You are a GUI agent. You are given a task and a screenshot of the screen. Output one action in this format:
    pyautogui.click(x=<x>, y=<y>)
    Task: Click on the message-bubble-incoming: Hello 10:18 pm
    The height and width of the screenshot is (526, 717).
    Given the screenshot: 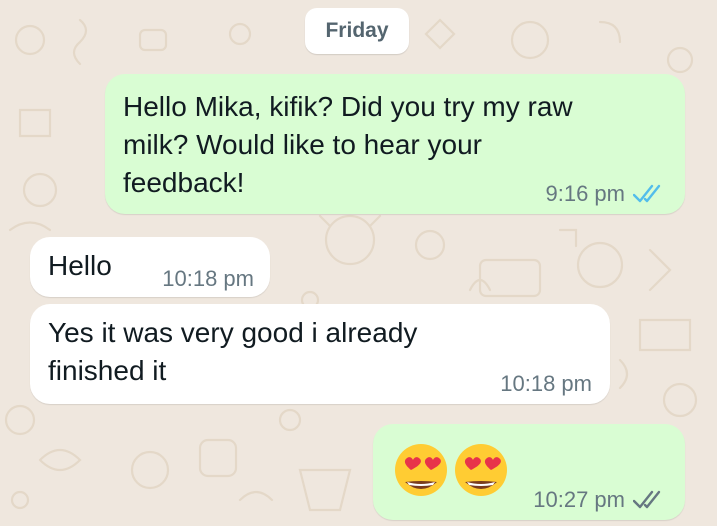 What is the action you would take?
    pyautogui.click(x=150, y=267)
    